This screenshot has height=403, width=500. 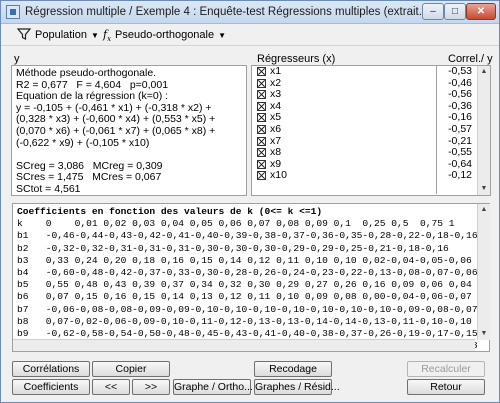 What do you see at coordinates (276, 71) in the screenshot?
I see `regressor-label: x1` at bounding box center [276, 71].